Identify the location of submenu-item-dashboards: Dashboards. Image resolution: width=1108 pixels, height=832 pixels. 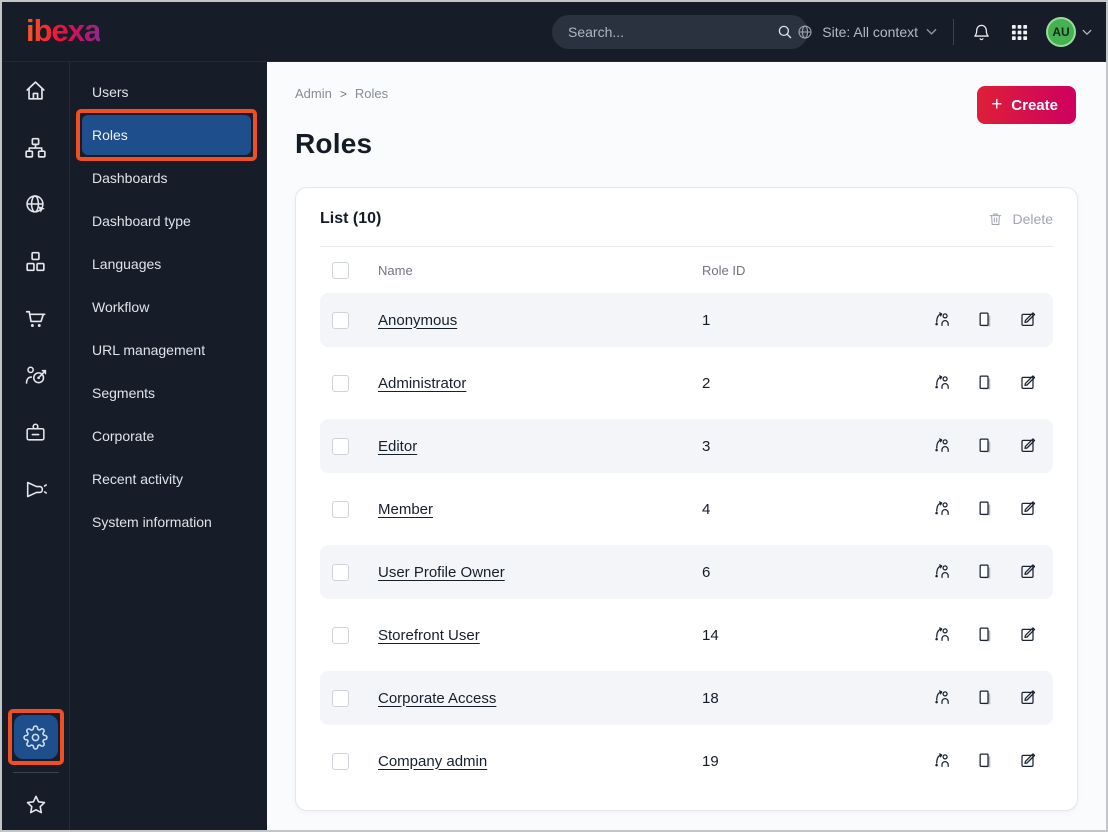
(166, 178).